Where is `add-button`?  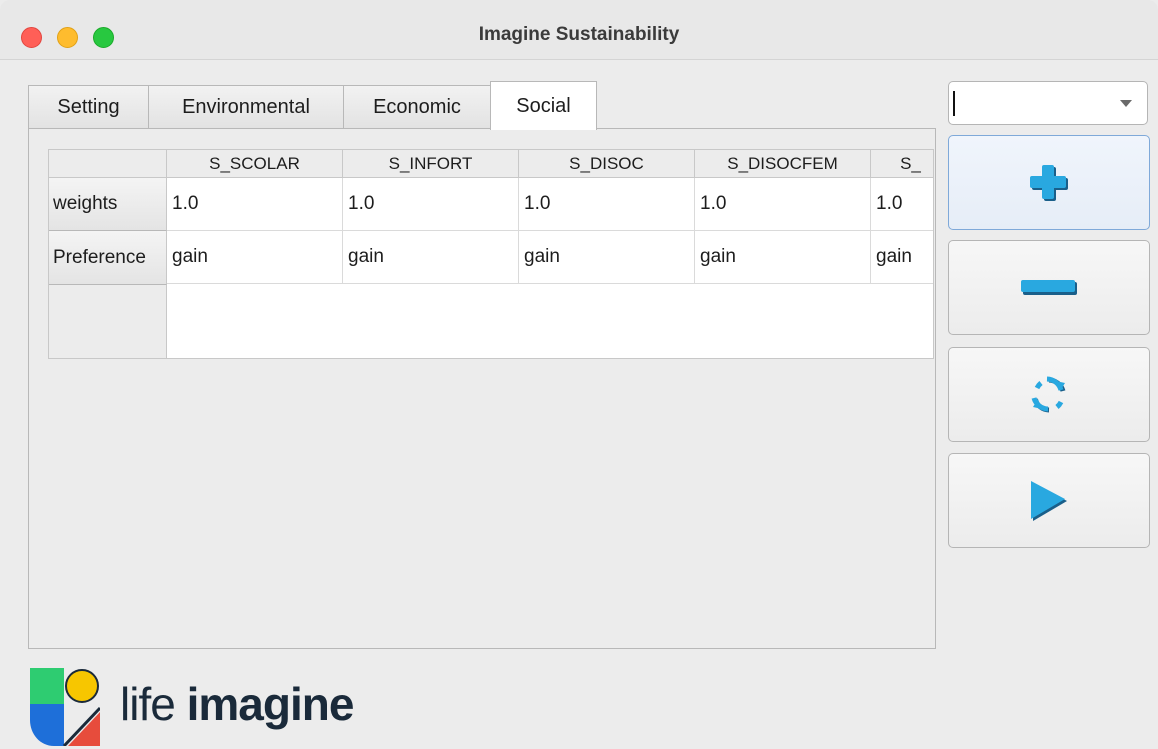
add-button is located at coordinates (1049, 182).